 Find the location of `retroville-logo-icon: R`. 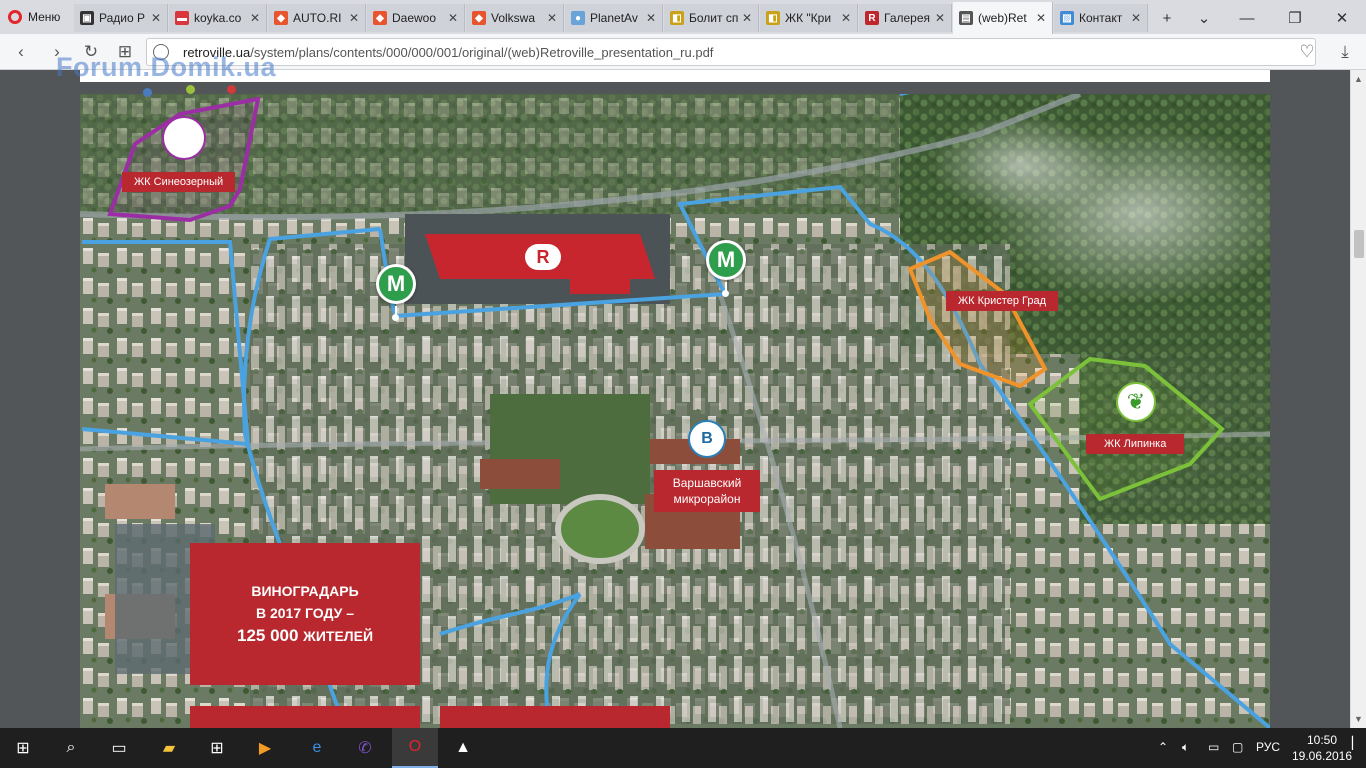

retroville-logo-icon: R is located at coordinates (543, 257).